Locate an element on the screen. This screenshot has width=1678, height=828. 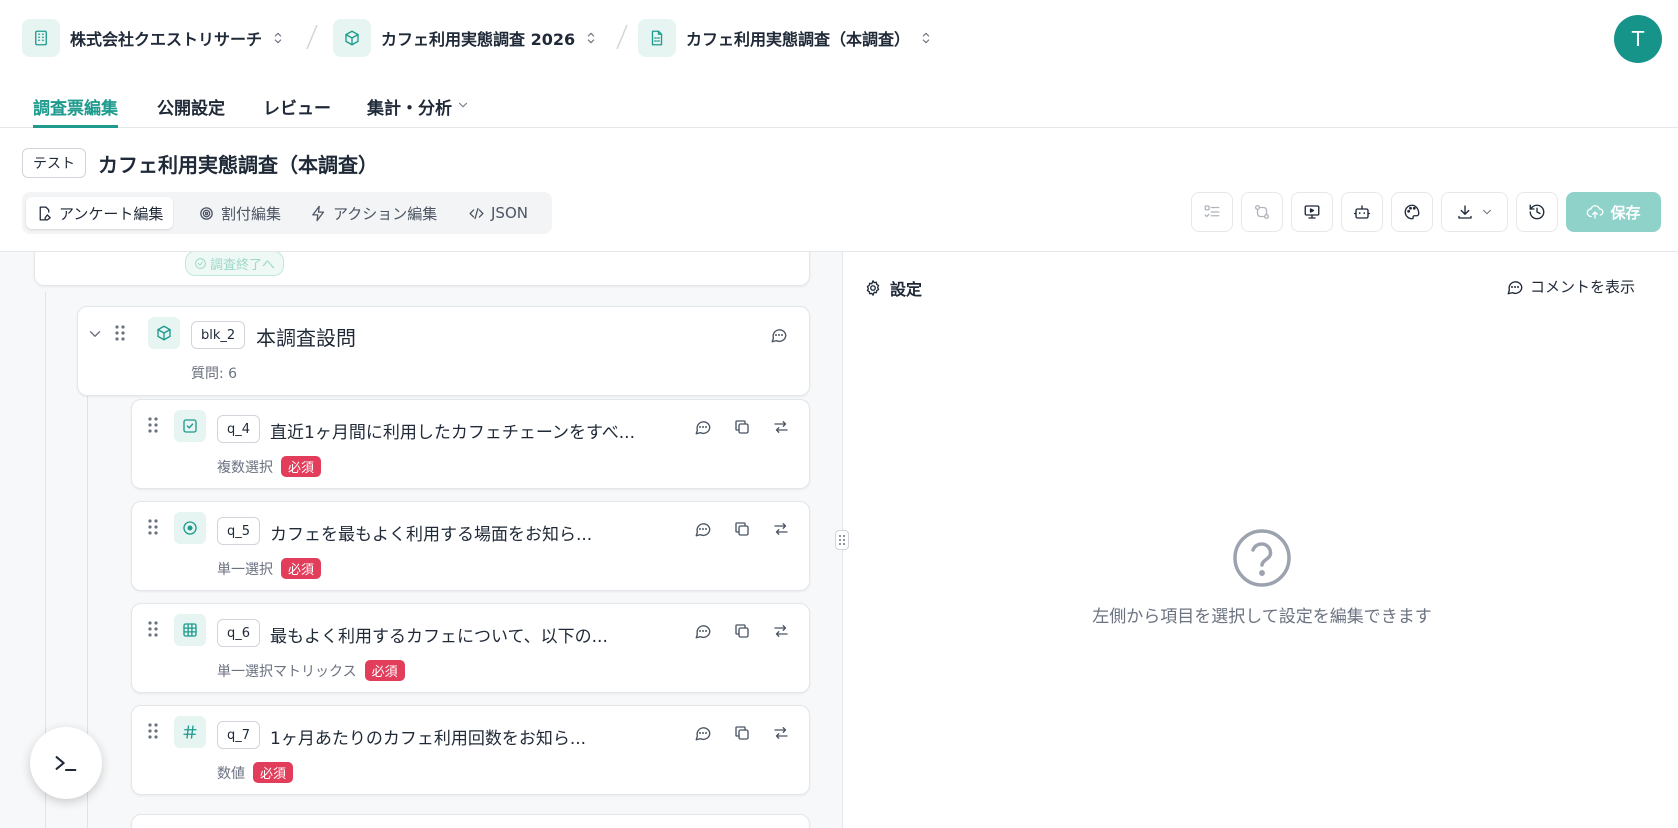
save-button: 保存 is located at coordinates (1613, 212).